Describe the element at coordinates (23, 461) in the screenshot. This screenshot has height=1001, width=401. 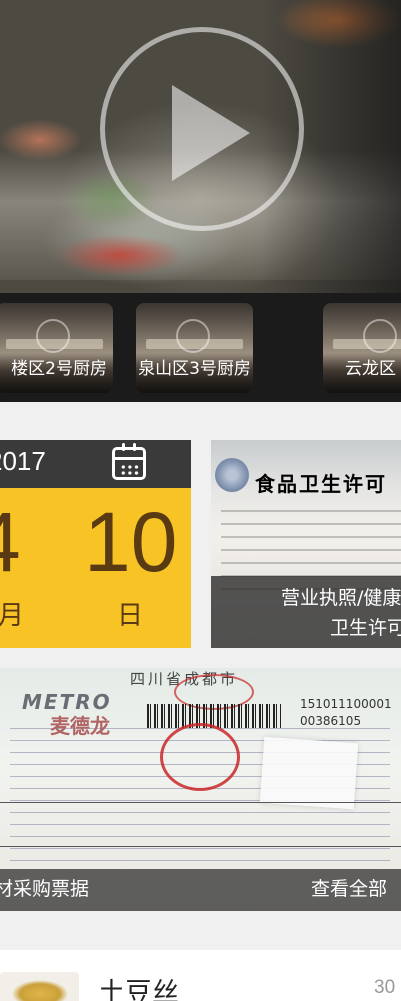
I see `date-year: 2017` at that location.